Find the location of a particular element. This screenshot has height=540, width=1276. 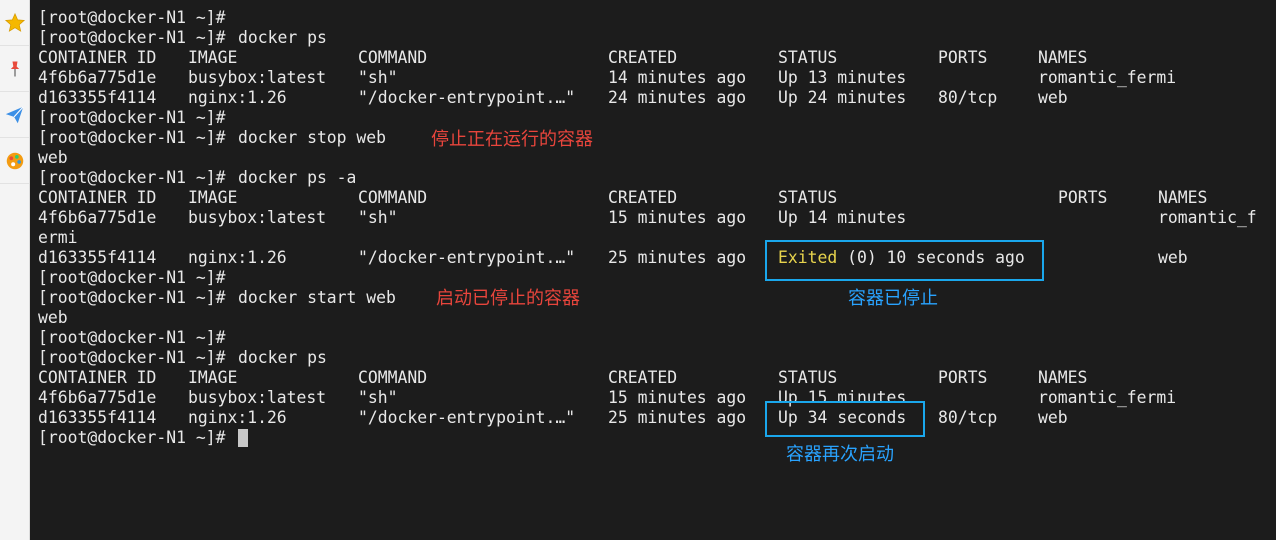

cell-status: Up 13 minutes is located at coordinates (842, 77).